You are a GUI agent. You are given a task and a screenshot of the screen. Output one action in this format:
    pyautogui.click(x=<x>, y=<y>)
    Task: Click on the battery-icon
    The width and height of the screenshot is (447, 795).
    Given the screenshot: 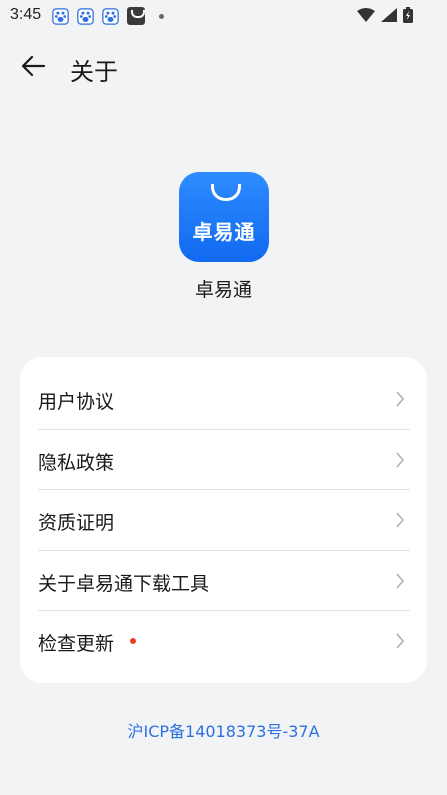 What is the action you would take?
    pyautogui.click(x=408, y=15)
    